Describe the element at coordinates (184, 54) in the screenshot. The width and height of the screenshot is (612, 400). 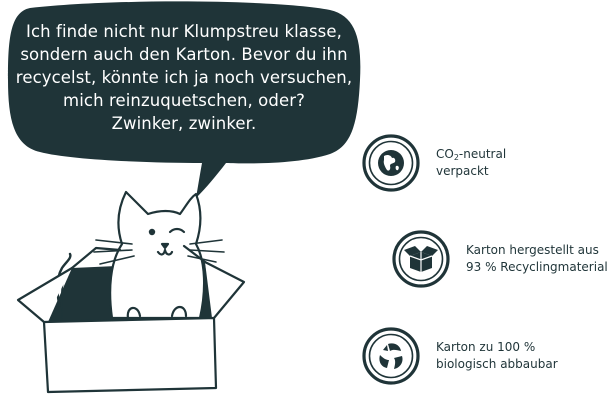
I see `bubble-line-2: sondern auch den Karton. Bevor du ihn` at that location.